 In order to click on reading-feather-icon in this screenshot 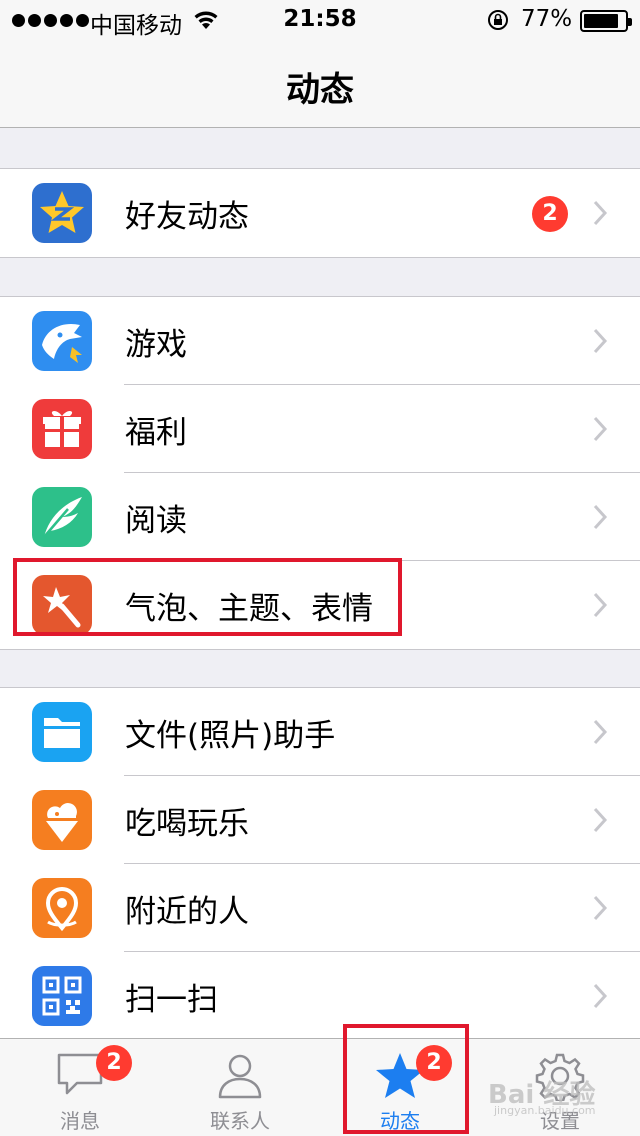, I will do `click(62, 517)`.